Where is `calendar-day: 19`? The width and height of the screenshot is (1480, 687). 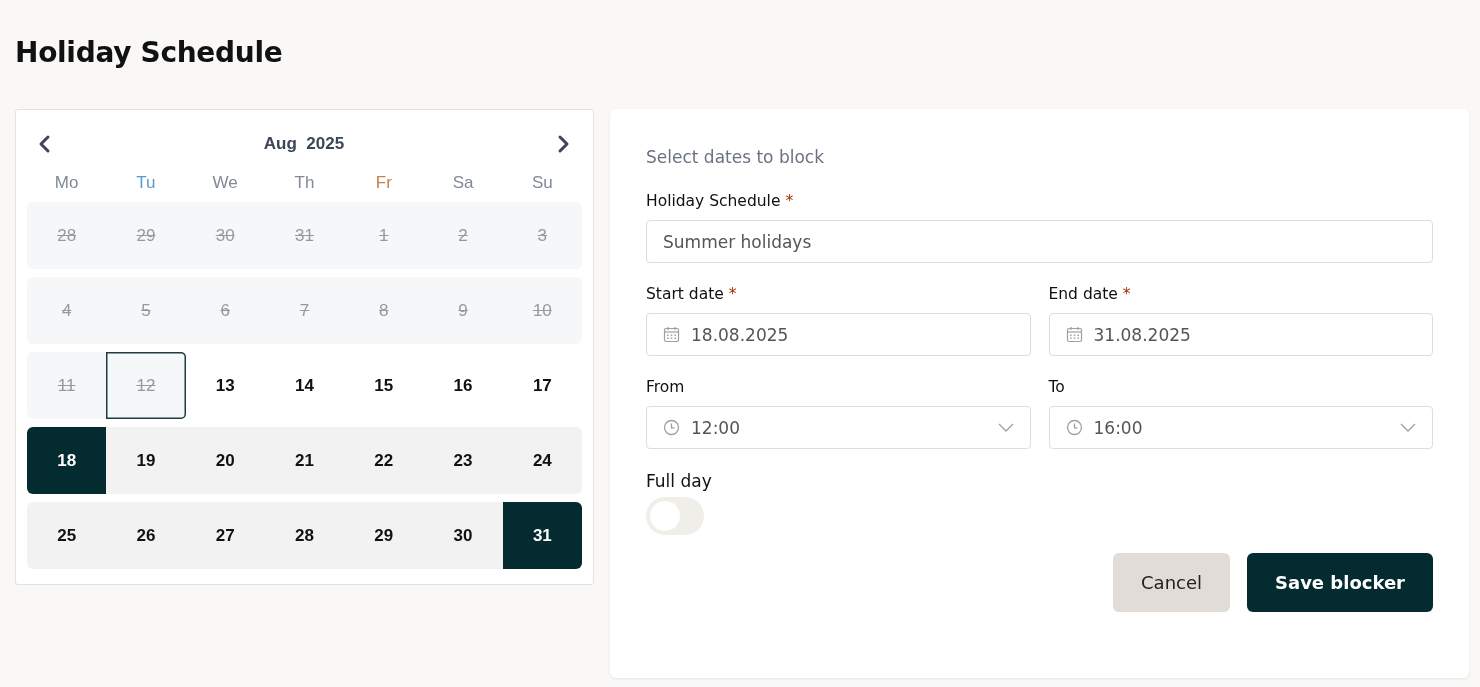 calendar-day: 19 is located at coordinates (146, 460).